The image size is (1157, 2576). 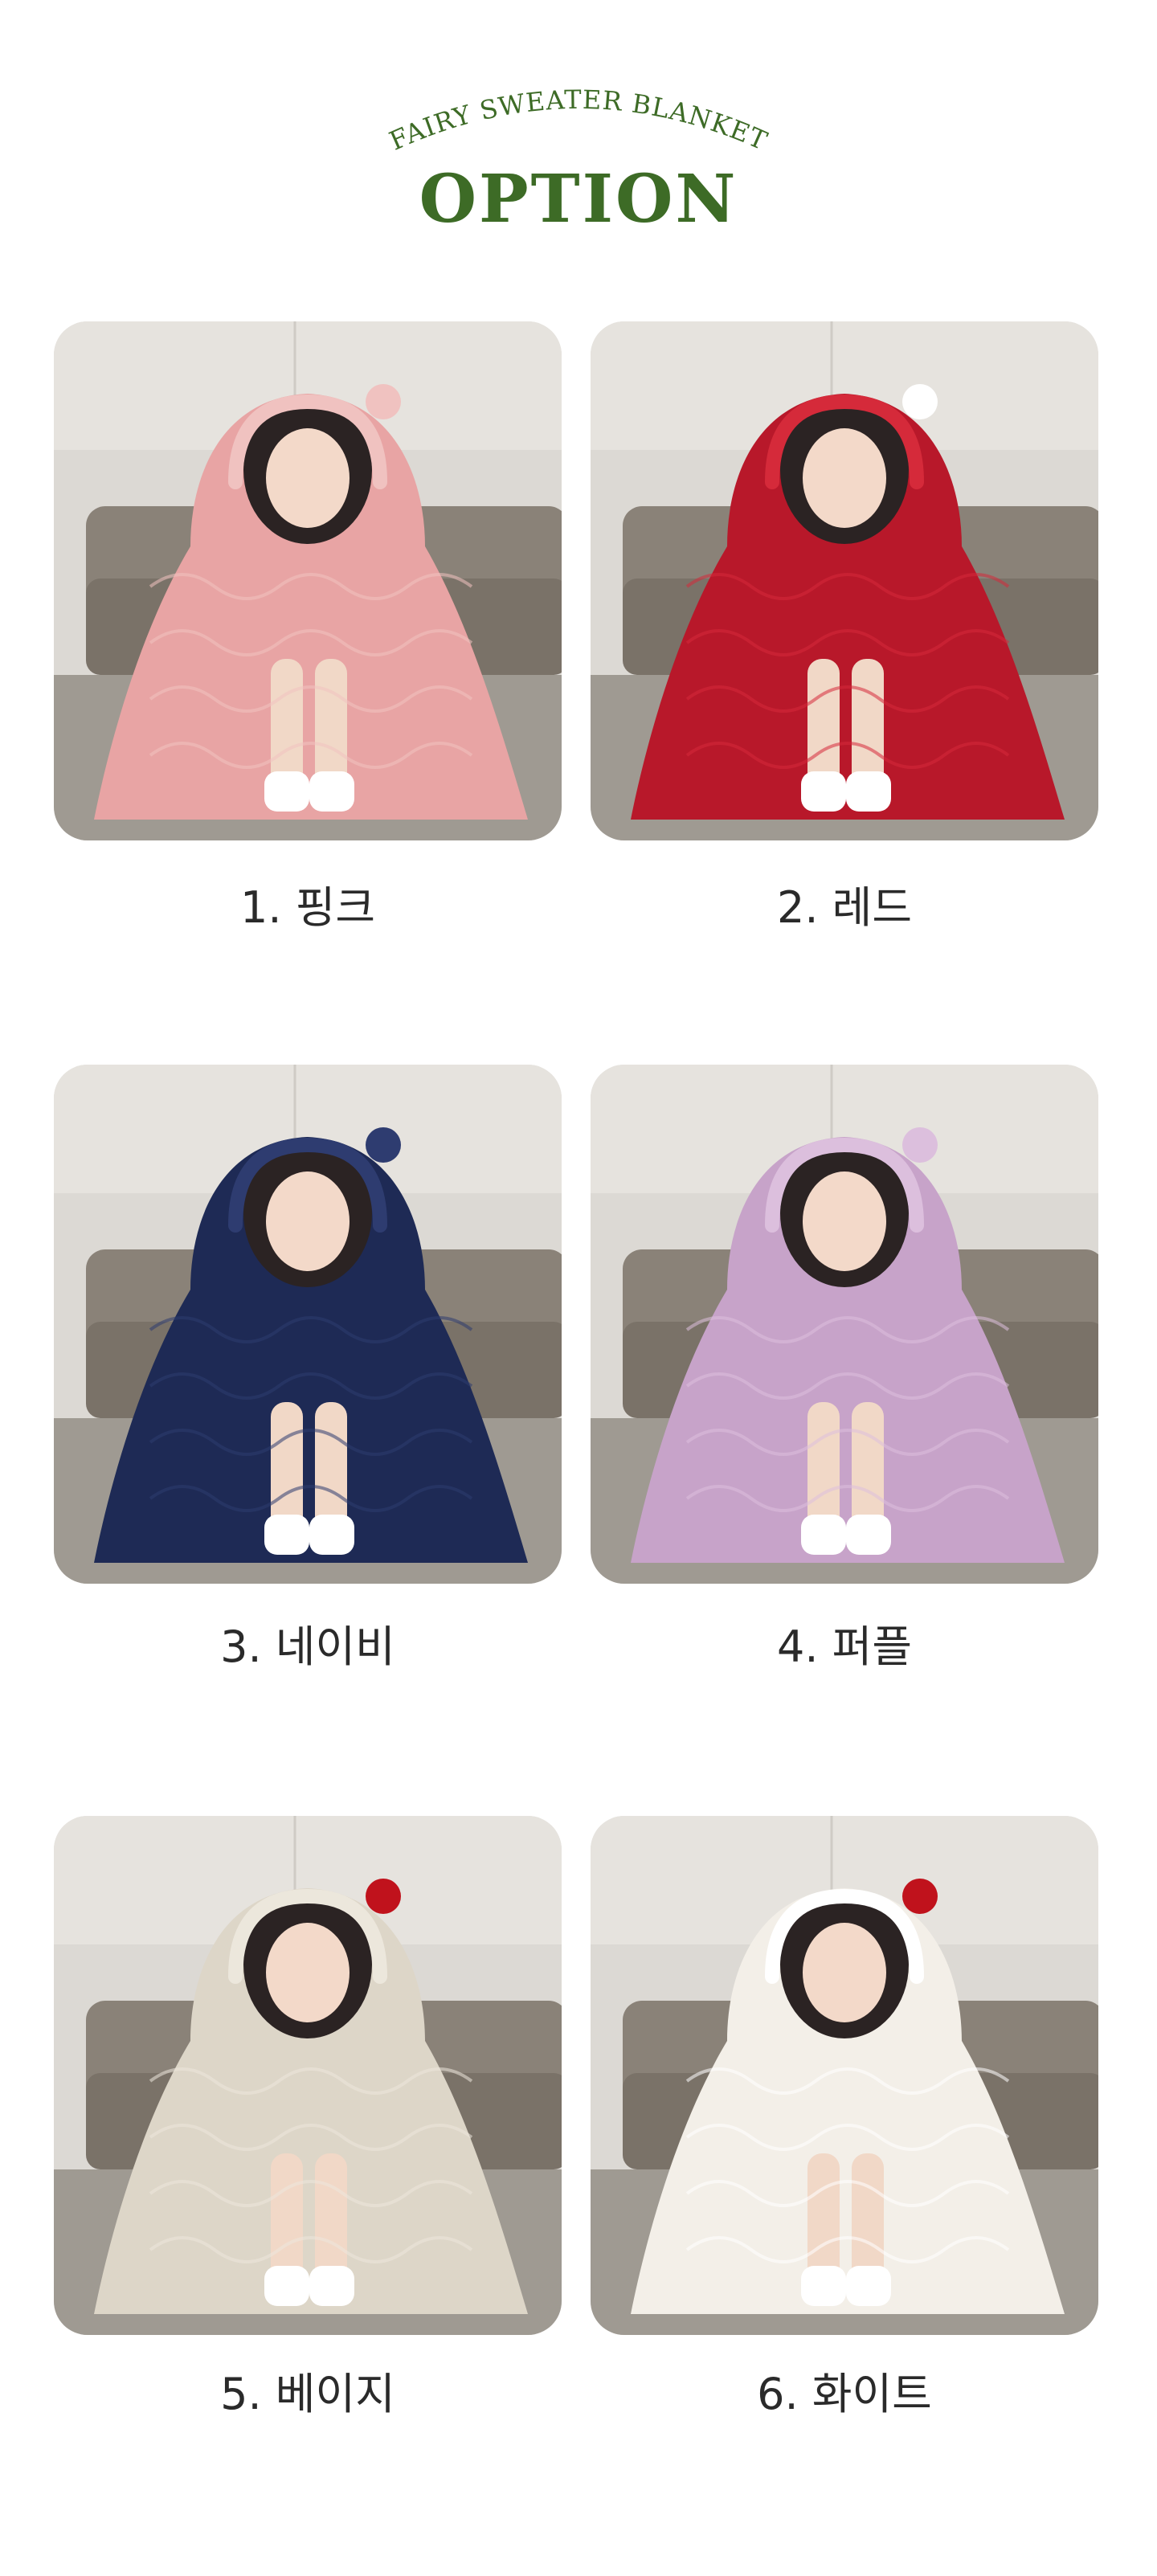 What do you see at coordinates (308, 1647) in the screenshot?
I see `option-label-navy: 3. 네이비` at bounding box center [308, 1647].